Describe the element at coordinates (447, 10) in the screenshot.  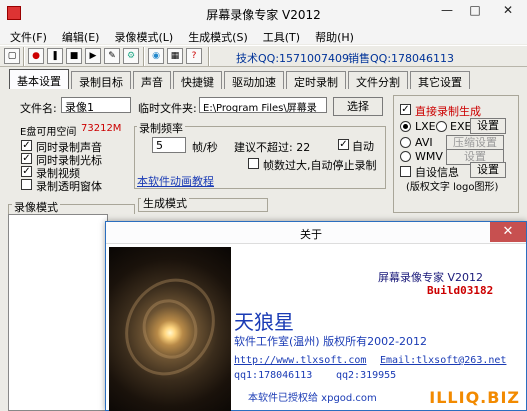
I see `minimize-button: —` at that location.